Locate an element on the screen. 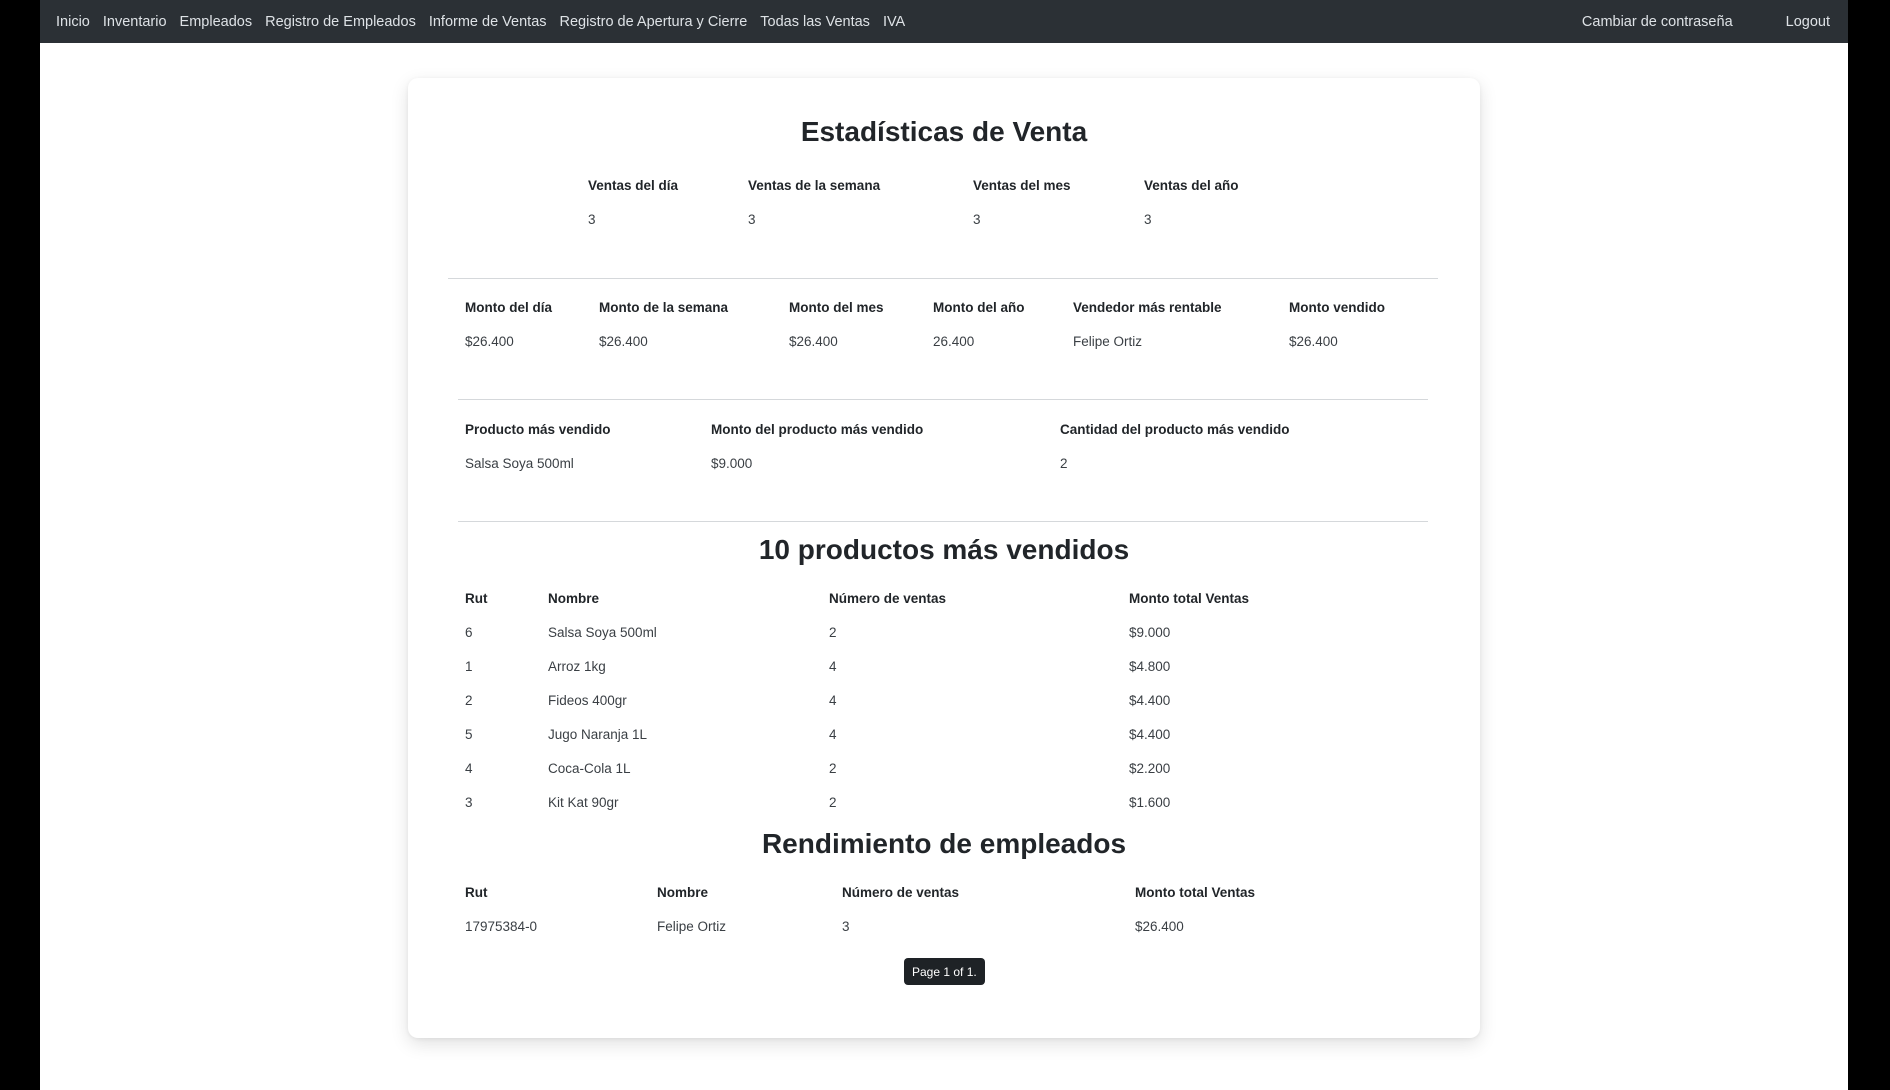 The height and width of the screenshot is (1090, 1890). cell-nombre: Fideos 400gr is located at coordinates (587, 700).